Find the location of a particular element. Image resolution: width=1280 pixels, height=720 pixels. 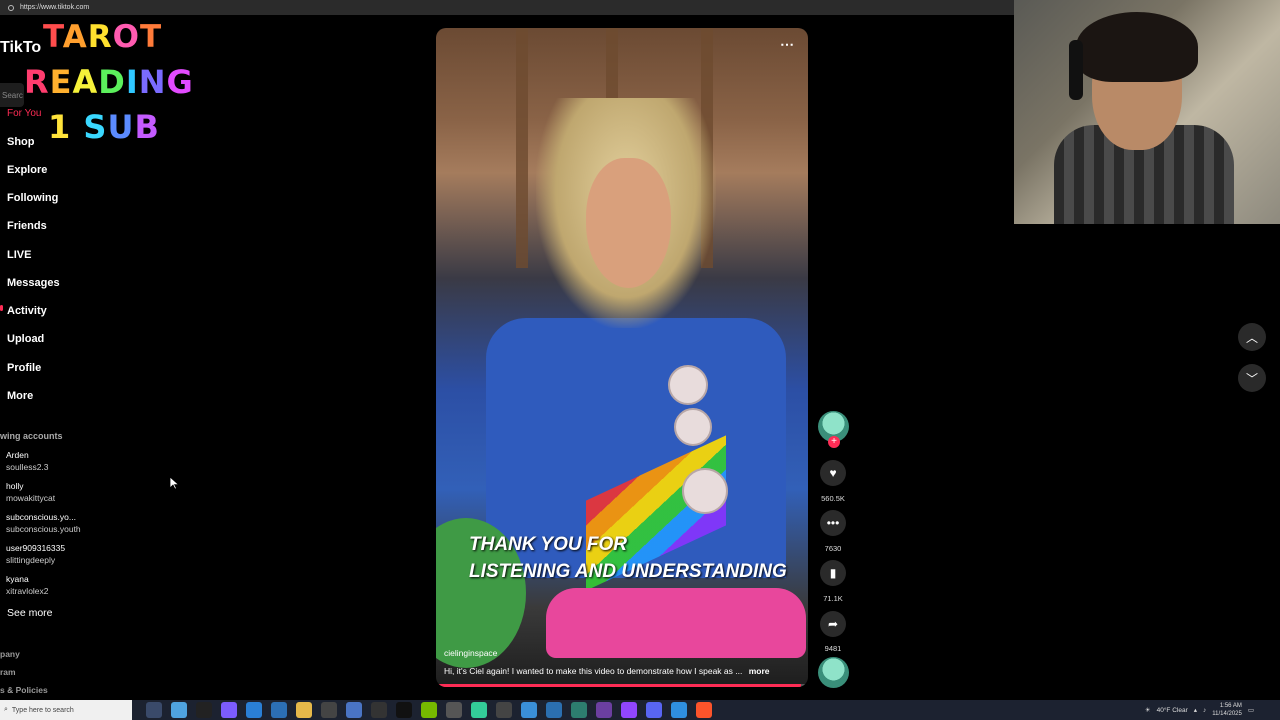

comment-button: ••• is located at coordinates (833, 523).